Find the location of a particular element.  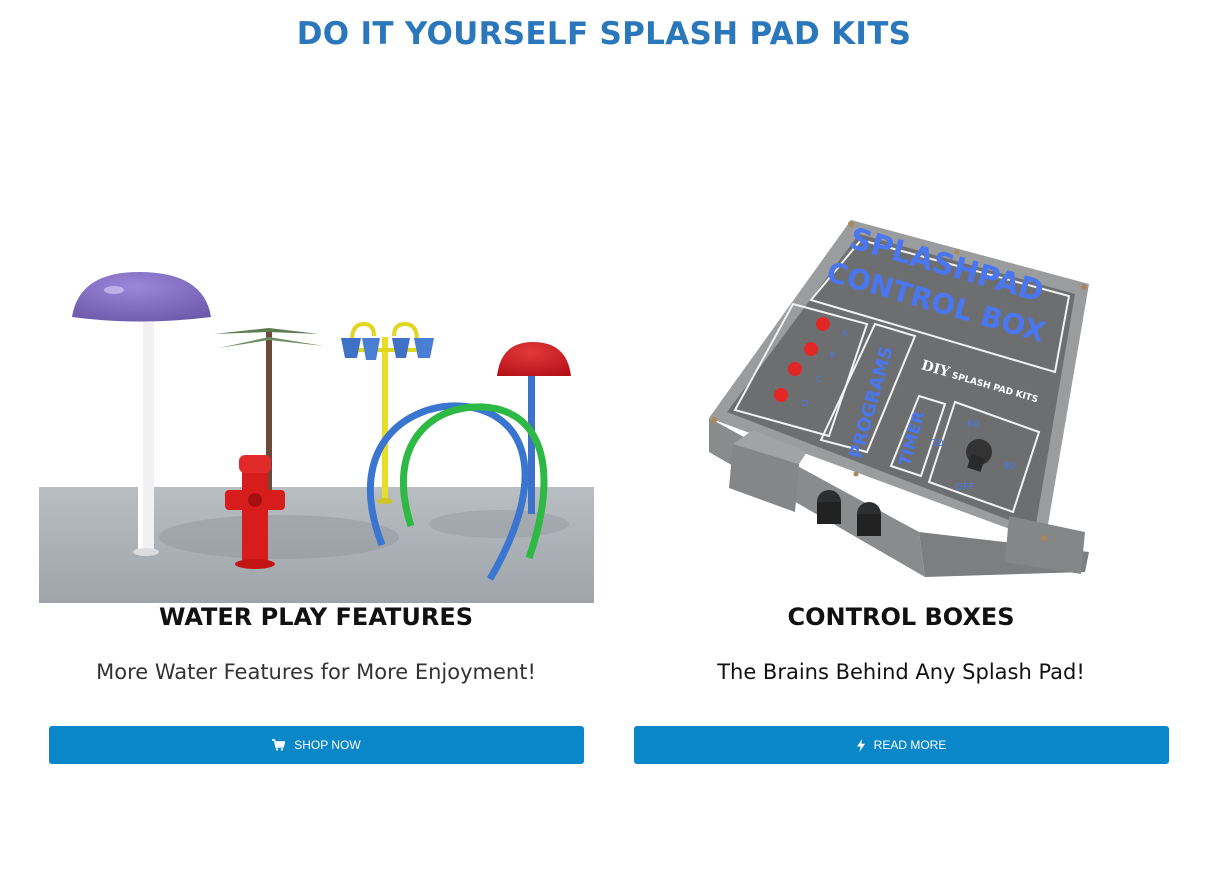

card-subtitle: The Brains Behind Any Splash Pad! is located at coordinates (901, 672).